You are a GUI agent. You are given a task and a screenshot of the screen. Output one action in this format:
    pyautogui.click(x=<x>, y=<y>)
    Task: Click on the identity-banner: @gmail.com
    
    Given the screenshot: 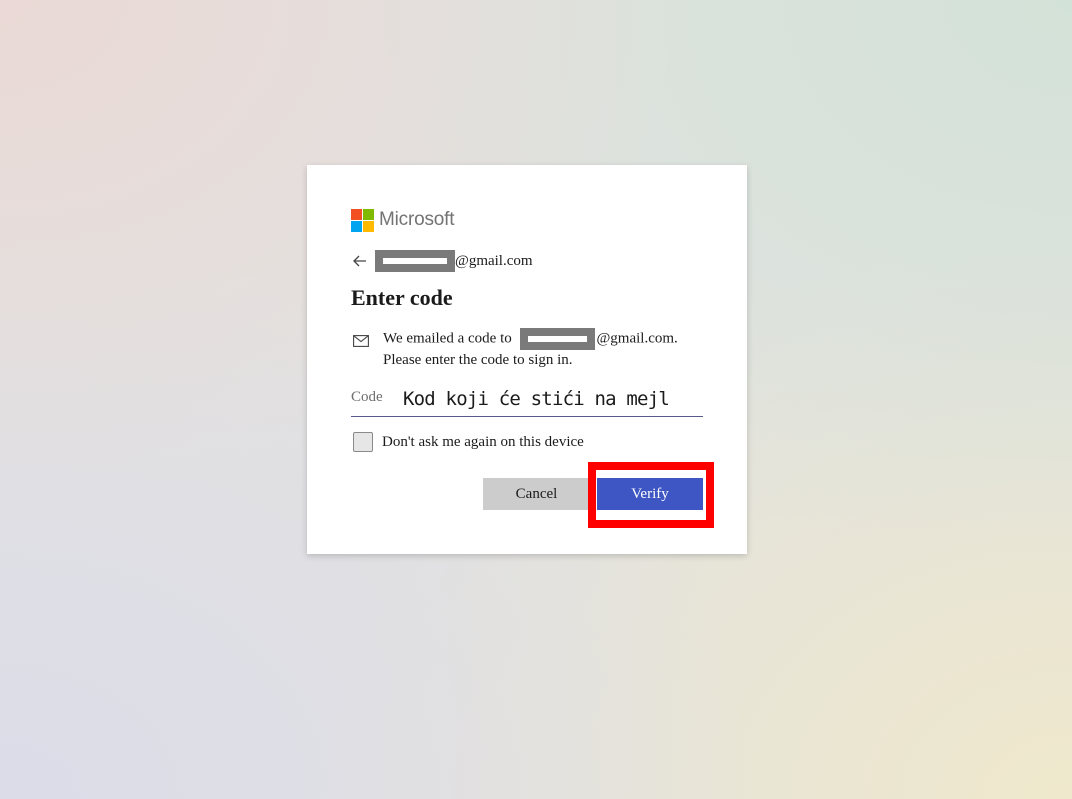 What is the action you would take?
    pyautogui.click(x=443, y=261)
    